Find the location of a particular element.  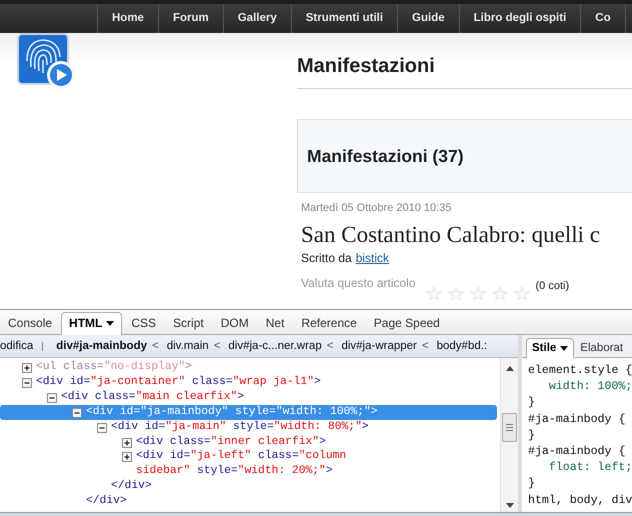

breadcrumb-item: div.main is located at coordinates (187, 346).